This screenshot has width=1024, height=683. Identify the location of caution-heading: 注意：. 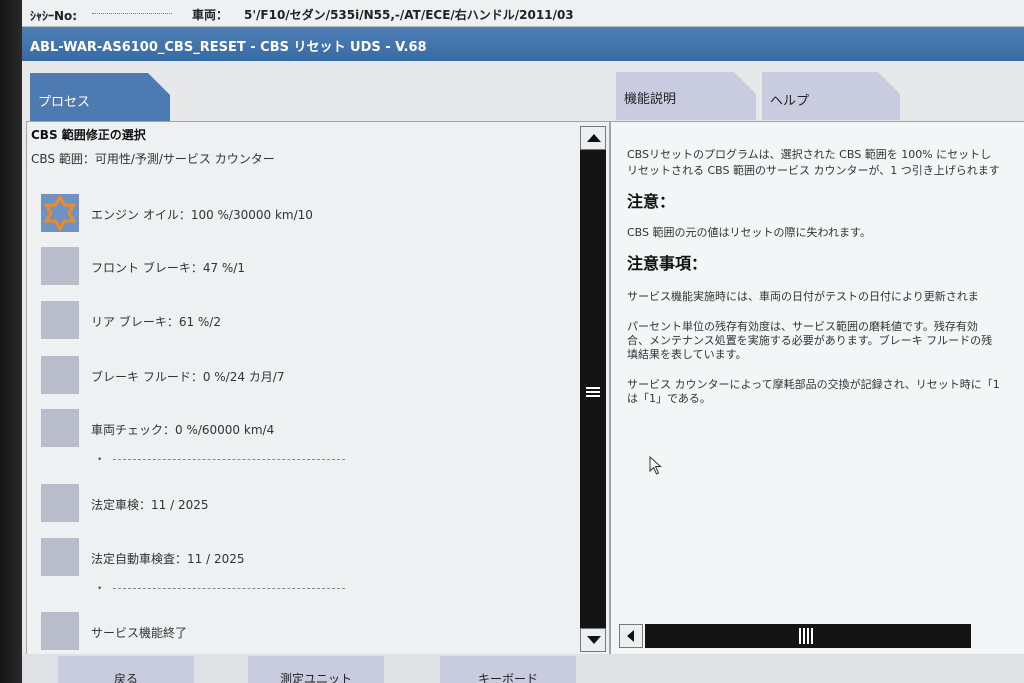
(651, 201).